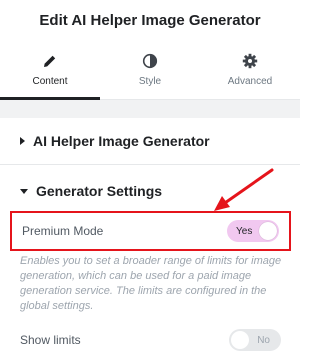 The height and width of the screenshot is (357, 320). Describe the element at coordinates (244, 231) in the screenshot. I see `premium-mode-toggle-text: Yes` at that location.